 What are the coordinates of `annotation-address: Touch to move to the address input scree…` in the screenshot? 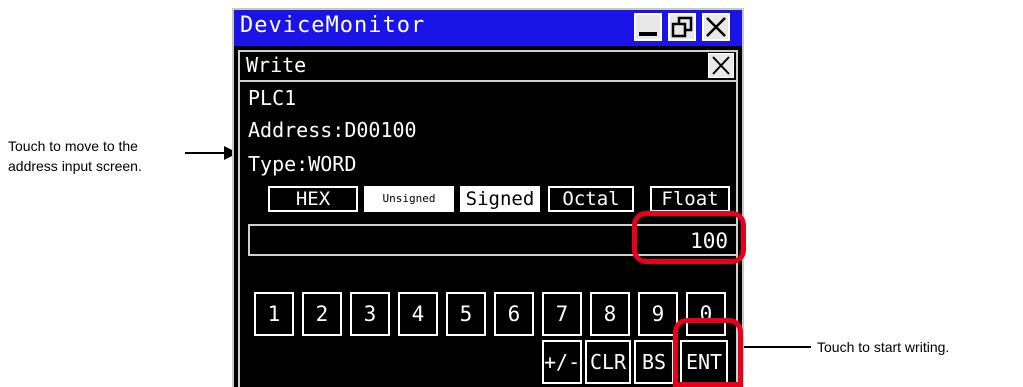 It's located at (75, 156).